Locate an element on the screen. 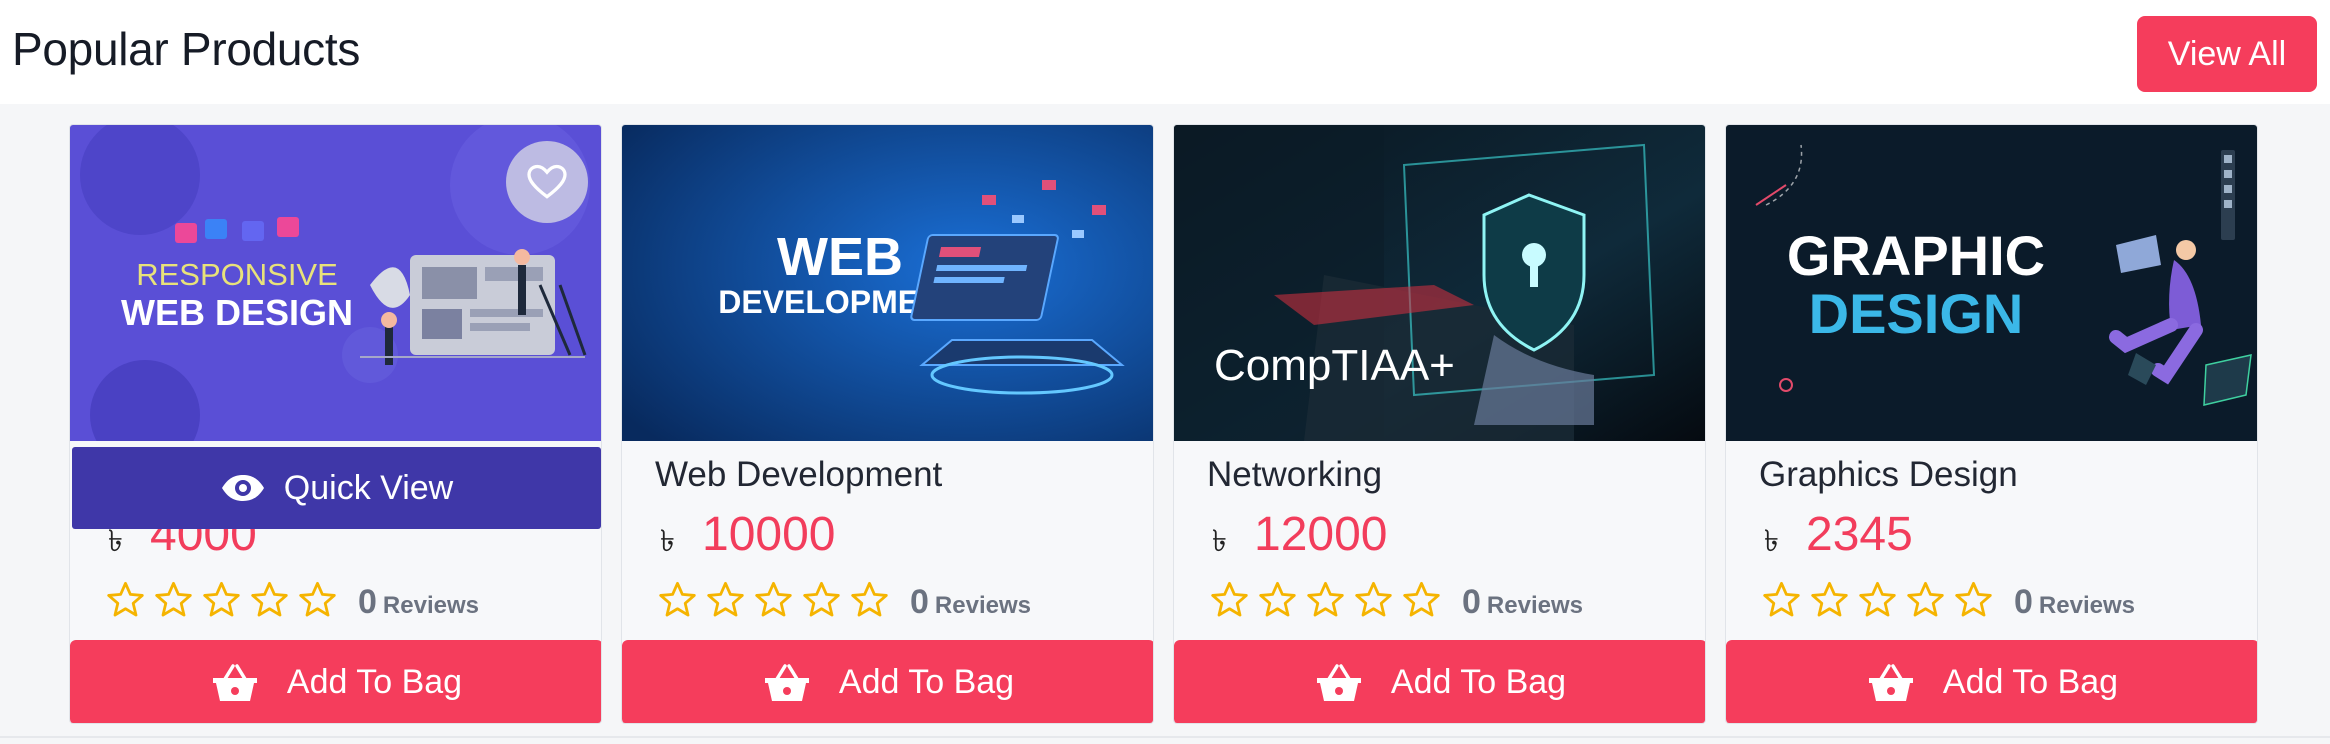 The width and height of the screenshot is (2330, 744). product-price: 10000 is located at coordinates (769, 534).